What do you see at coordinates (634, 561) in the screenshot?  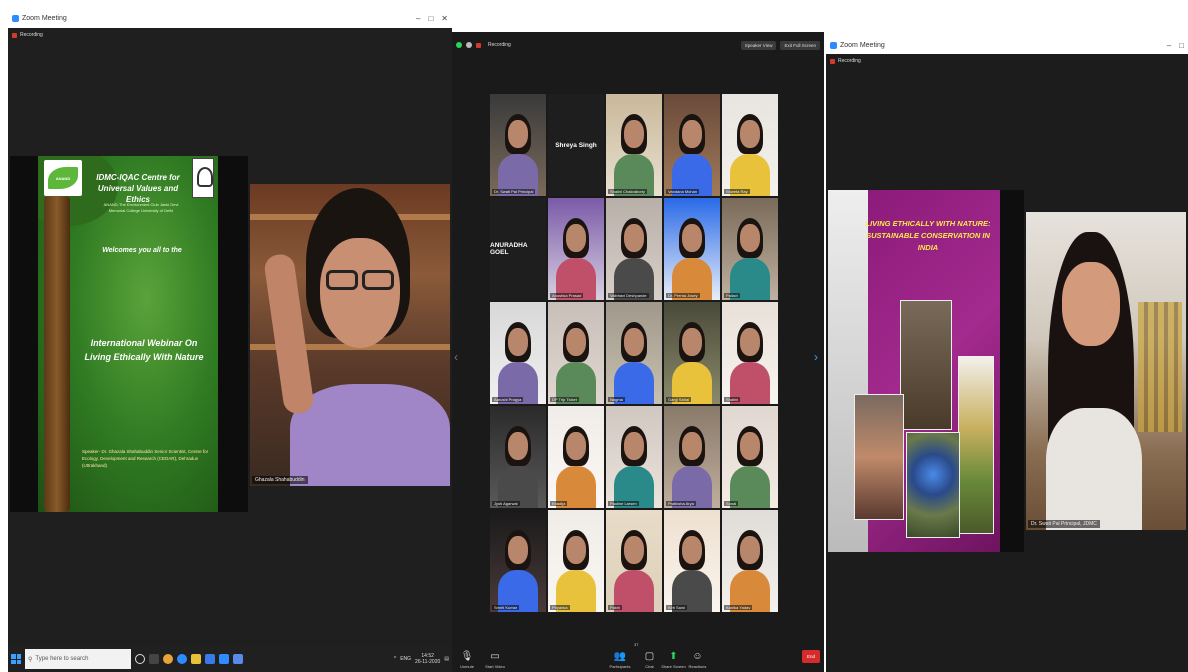 I see `participant-tile: Pakhi` at bounding box center [634, 561].